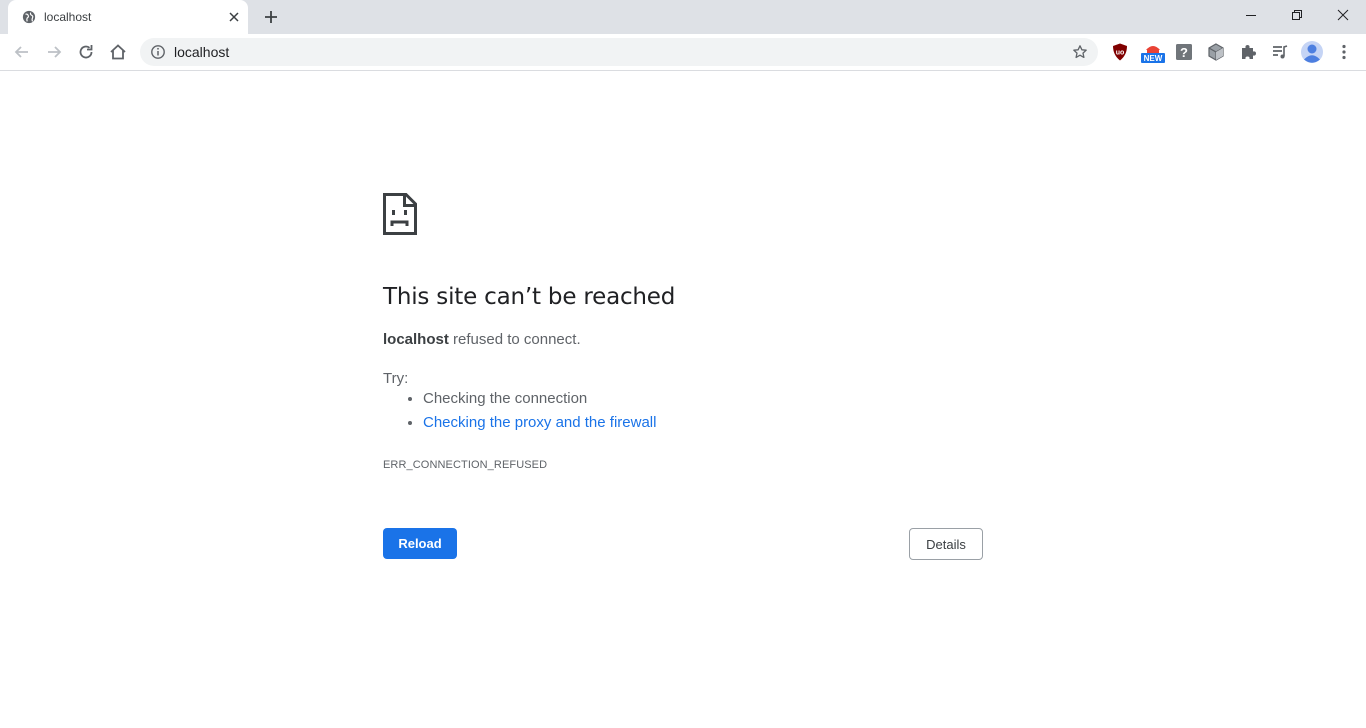 The height and width of the screenshot is (728, 1366). I want to click on svg-text: uo, so click(1120, 53).